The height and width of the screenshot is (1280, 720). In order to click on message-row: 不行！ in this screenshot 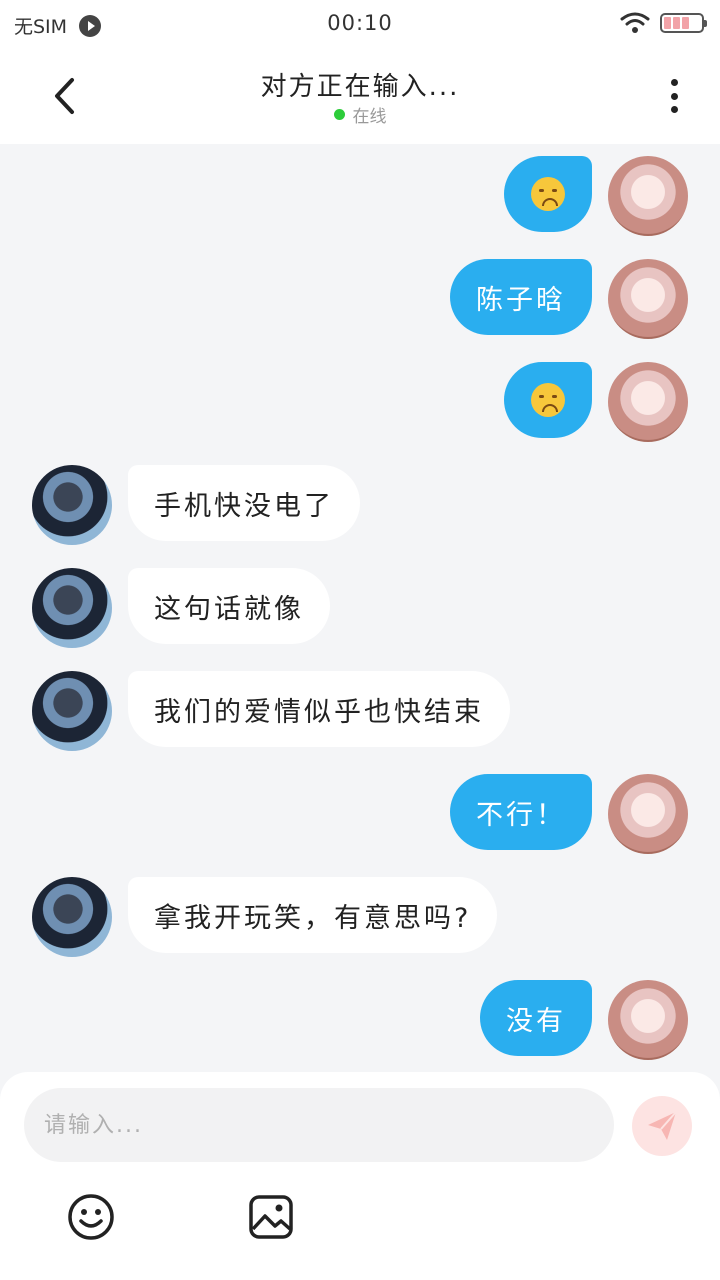, I will do `click(360, 814)`.